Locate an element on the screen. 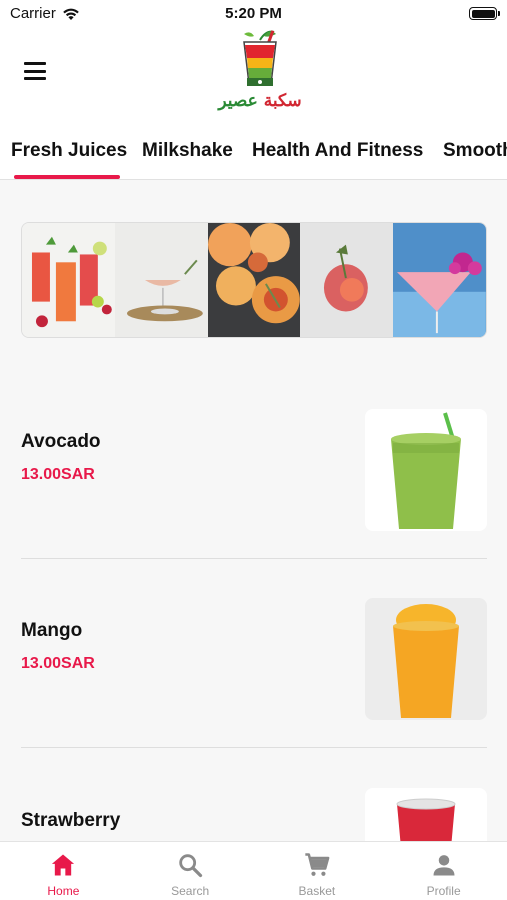 This screenshot has width=507, height=900. nav-home: Home is located at coordinates (63, 871).